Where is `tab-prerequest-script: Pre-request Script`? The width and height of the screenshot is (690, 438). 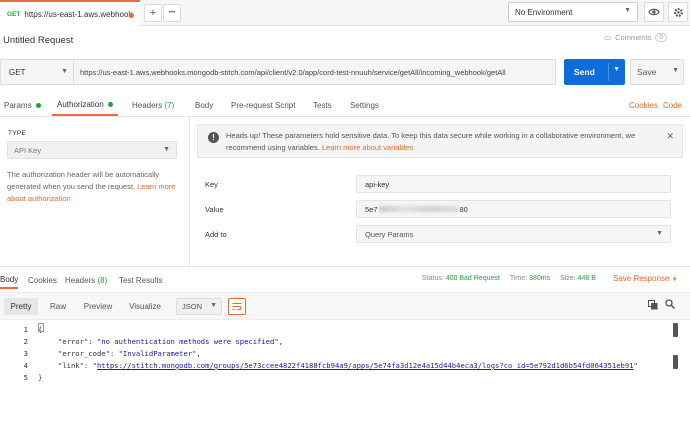
tab-prerequest-script: Pre-request Script is located at coordinates (263, 105).